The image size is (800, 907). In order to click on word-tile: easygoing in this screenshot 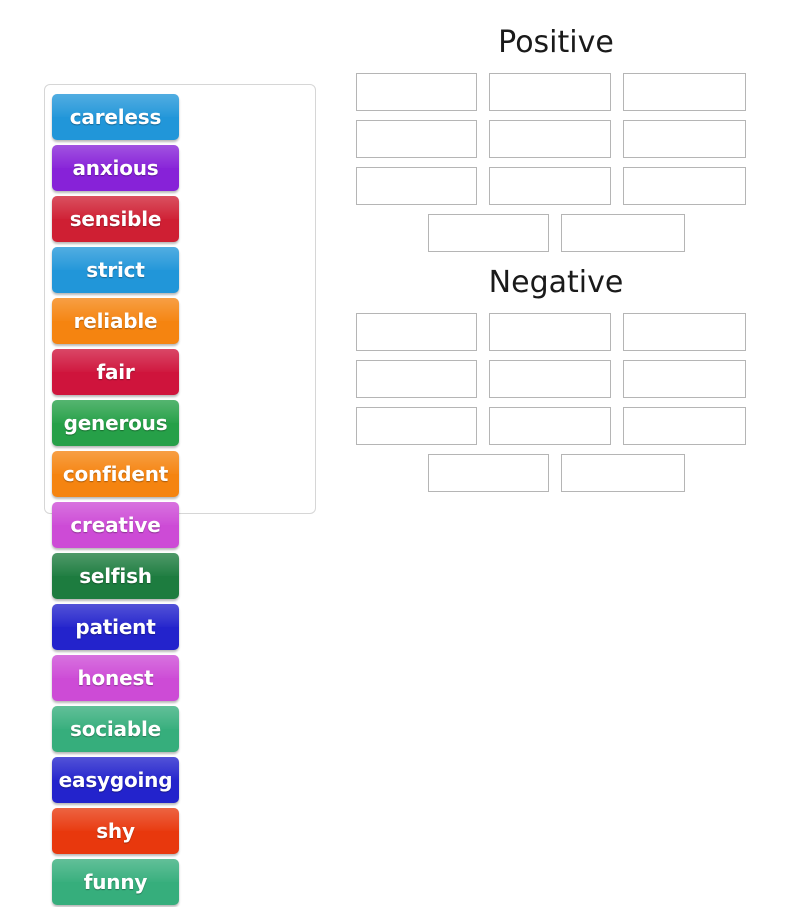, I will do `click(115, 779)`.